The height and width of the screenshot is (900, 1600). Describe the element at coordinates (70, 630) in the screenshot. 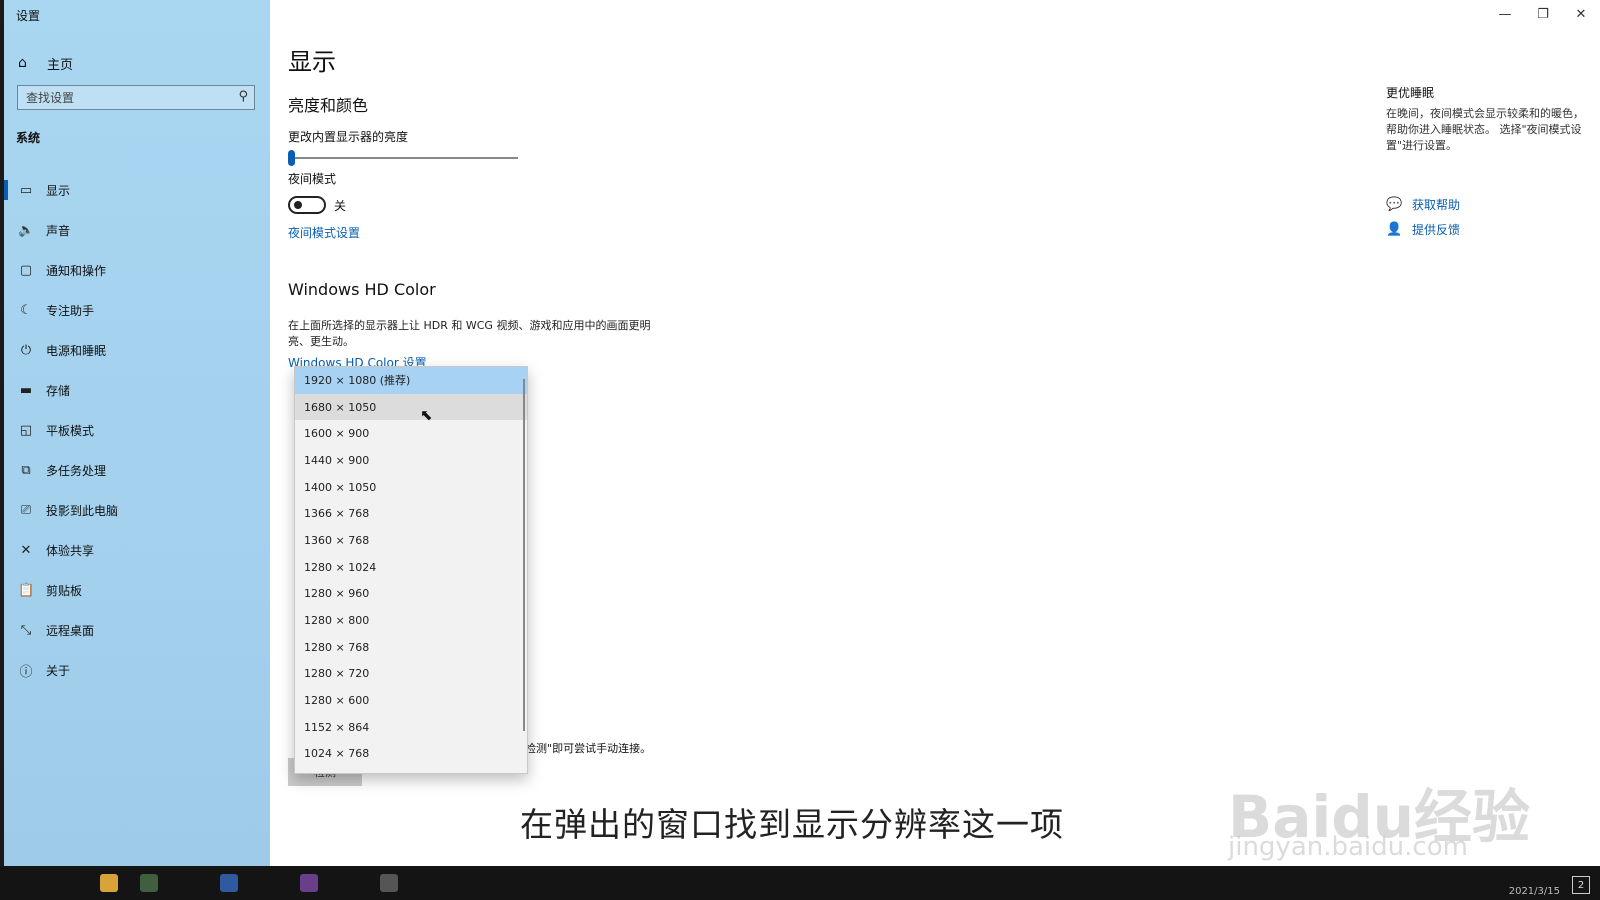

I see `sidebar-item-label: 远程桌面` at that location.